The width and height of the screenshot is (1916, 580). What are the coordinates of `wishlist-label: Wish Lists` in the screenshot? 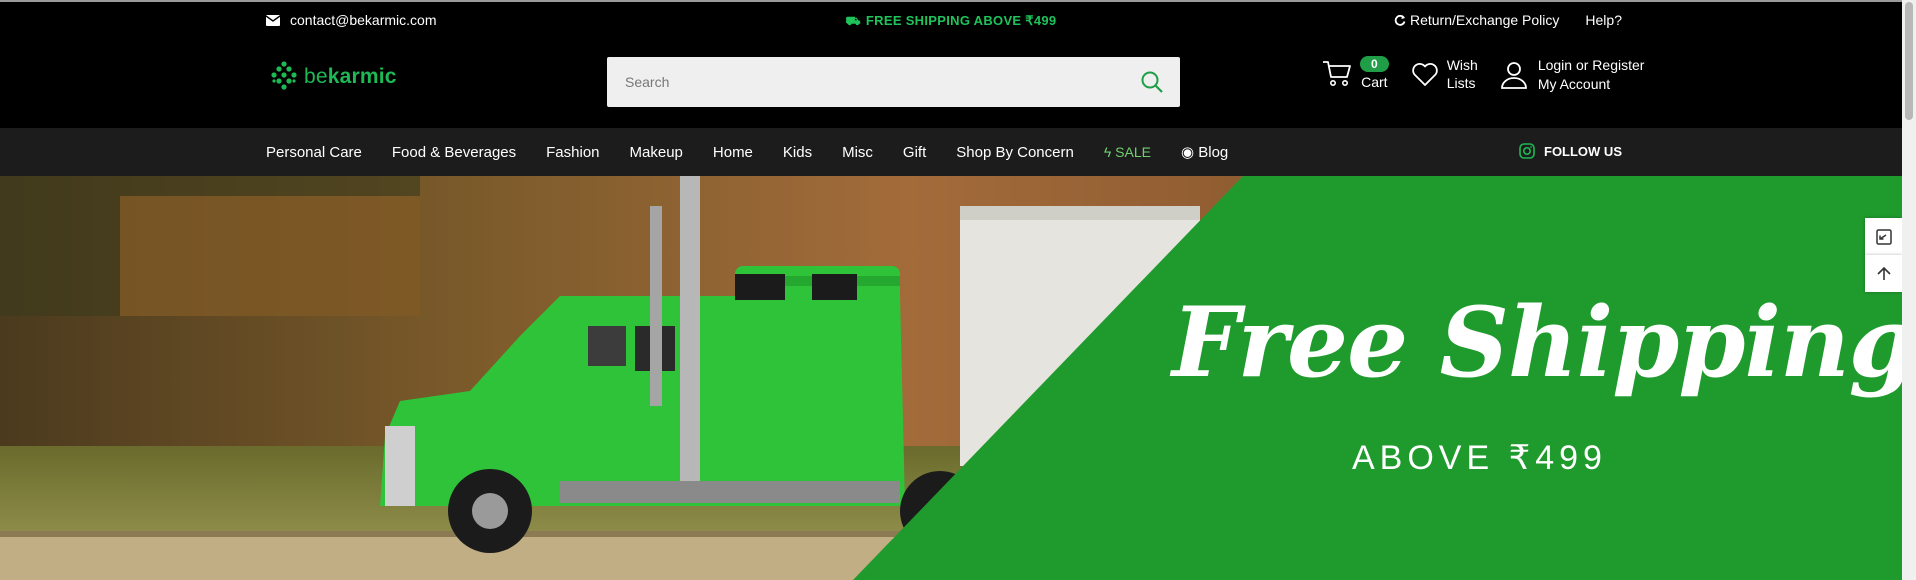 It's located at (1462, 74).